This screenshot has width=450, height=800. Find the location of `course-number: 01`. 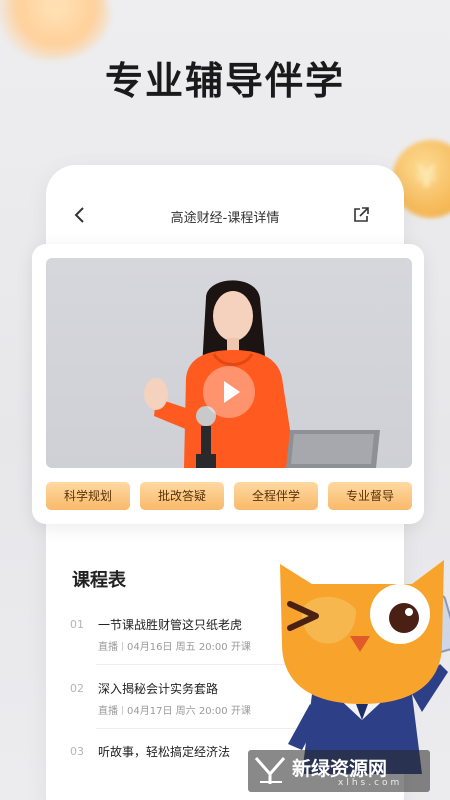

course-number: 01 is located at coordinates (77, 624).